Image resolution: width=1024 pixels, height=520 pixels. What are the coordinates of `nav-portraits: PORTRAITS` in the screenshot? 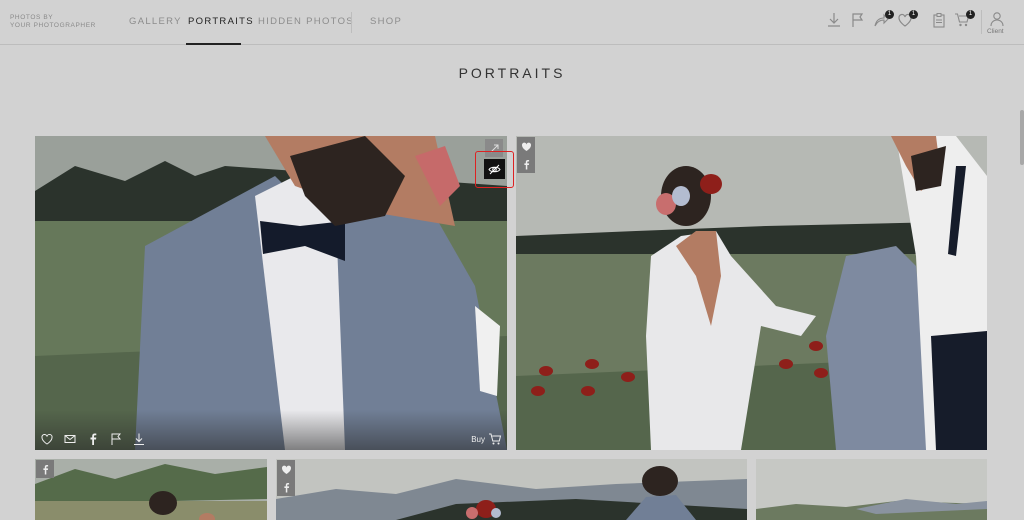 It's located at (221, 21).